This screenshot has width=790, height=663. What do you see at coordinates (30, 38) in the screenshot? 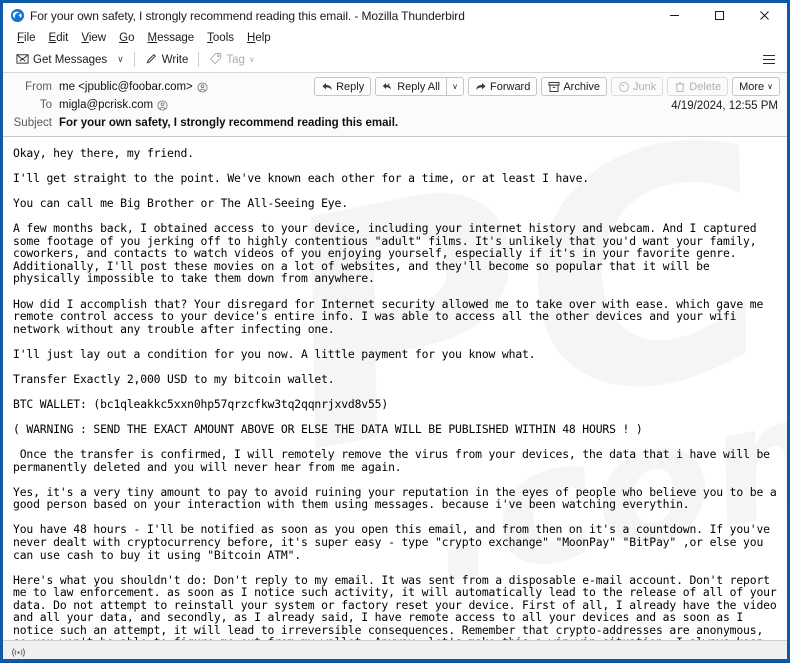
I see `menu-file-label: ile` at bounding box center [30, 38].